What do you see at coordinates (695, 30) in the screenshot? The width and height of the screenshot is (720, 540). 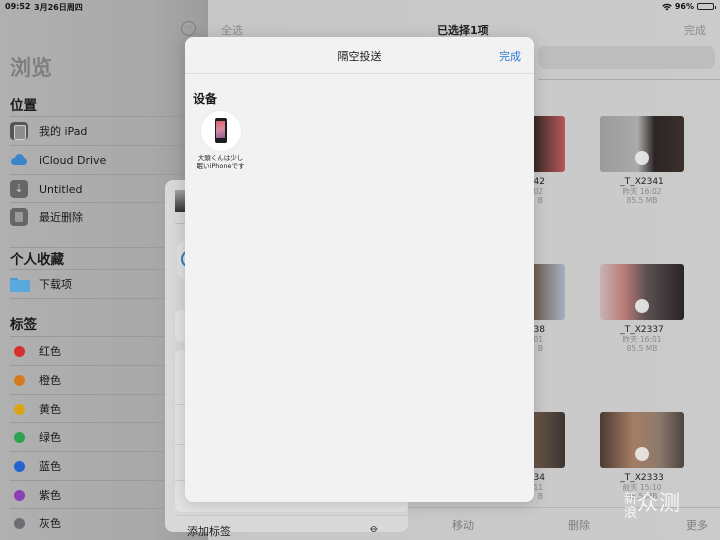 I see `done-button: 完成` at bounding box center [695, 30].